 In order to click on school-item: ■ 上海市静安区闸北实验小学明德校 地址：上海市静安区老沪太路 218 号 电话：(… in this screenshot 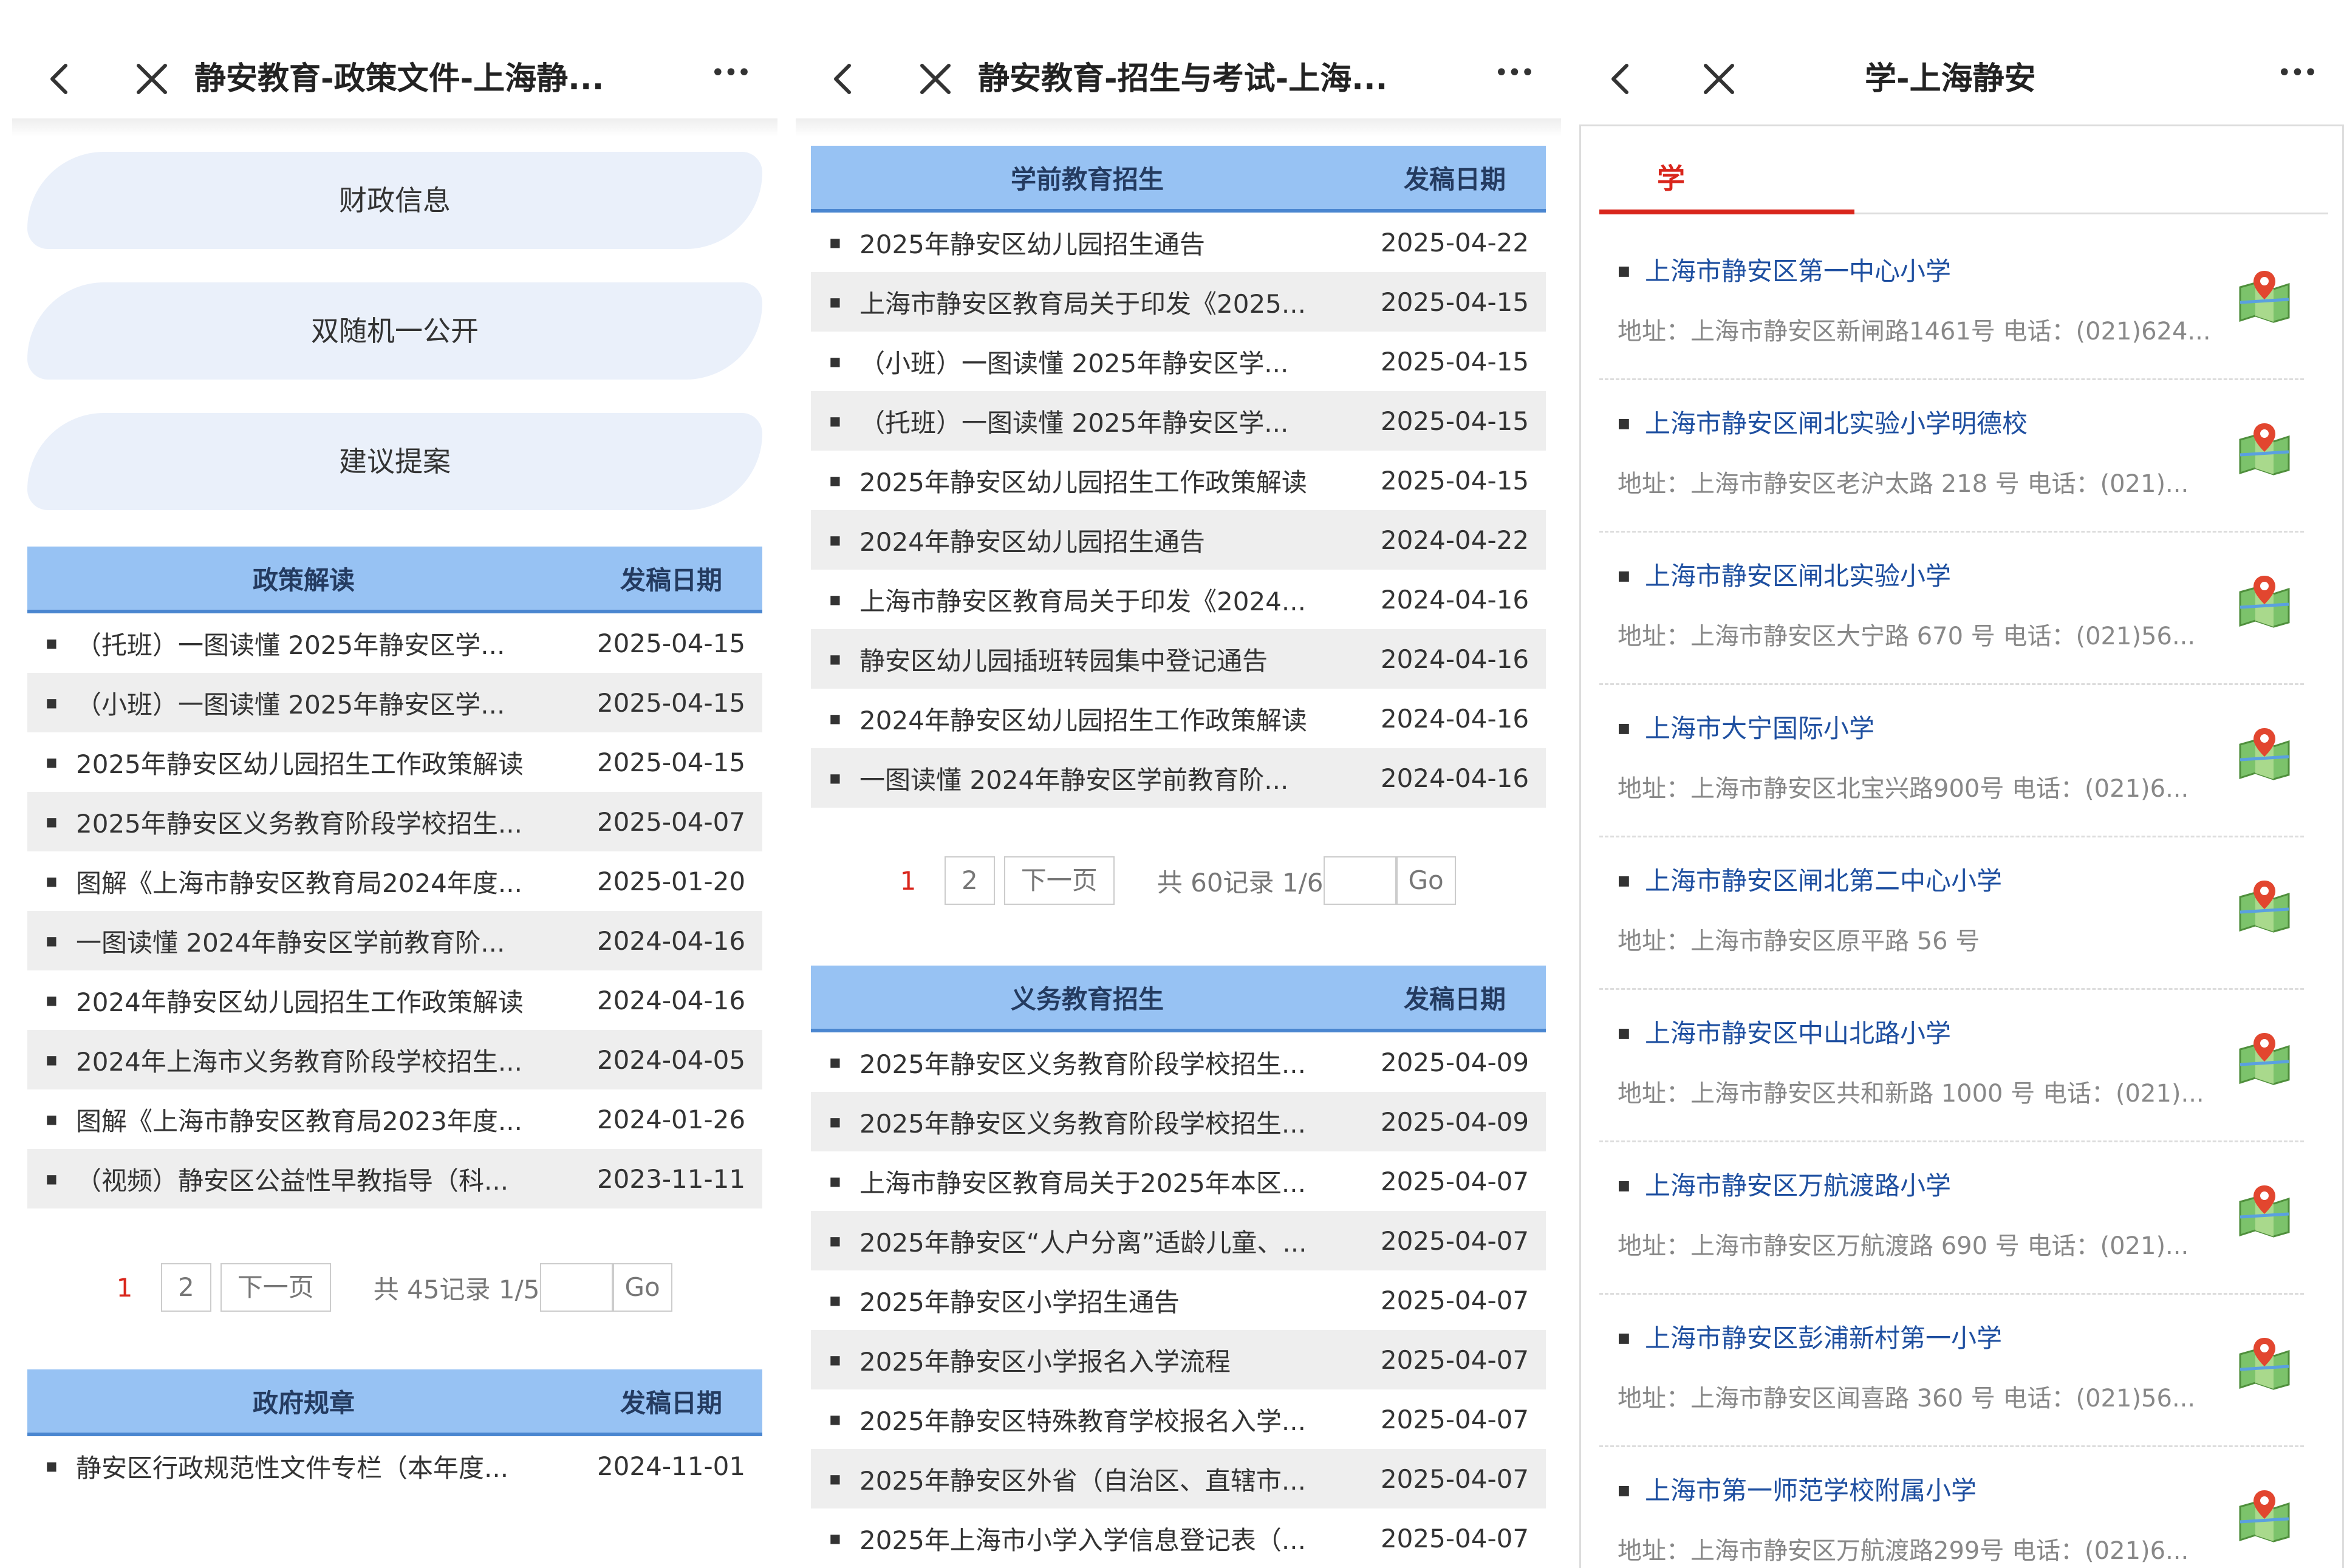, I will do `click(1951, 457)`.